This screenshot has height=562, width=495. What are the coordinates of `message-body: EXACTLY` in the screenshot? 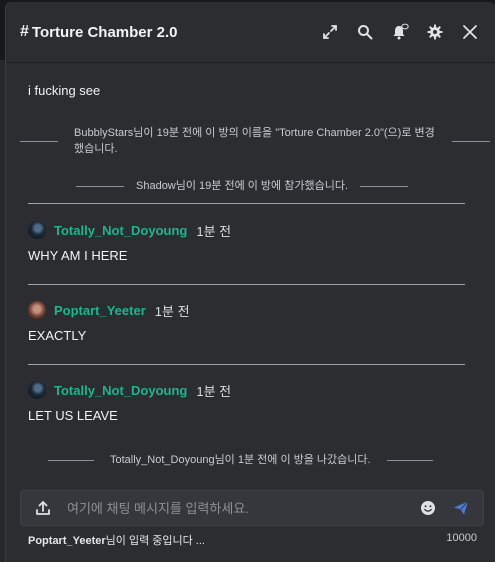 It's located at (57, 335).